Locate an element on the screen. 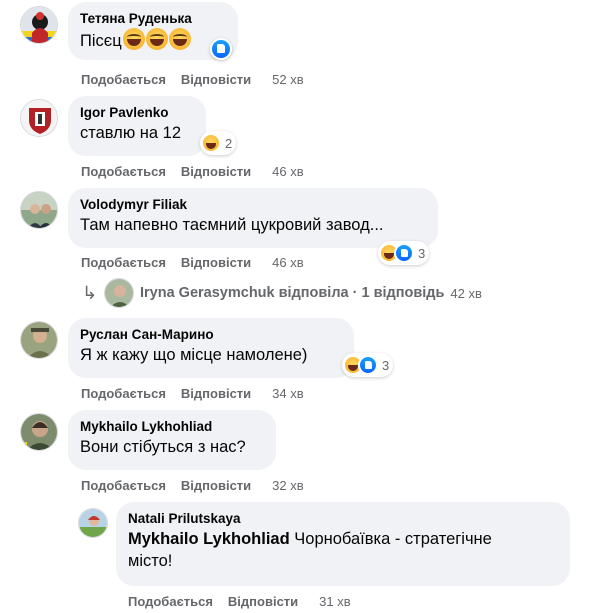 The image size is (613, 613). mention-link: Mykhailo Lykhohliad is located at coordinates (209, 539).